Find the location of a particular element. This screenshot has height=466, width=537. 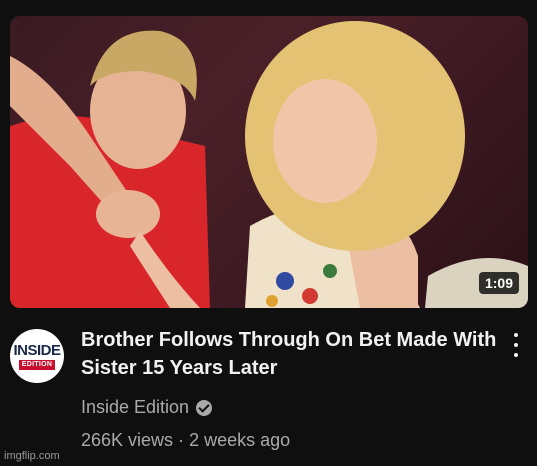

more-vertical-icon is located at coordinates (516, 345).